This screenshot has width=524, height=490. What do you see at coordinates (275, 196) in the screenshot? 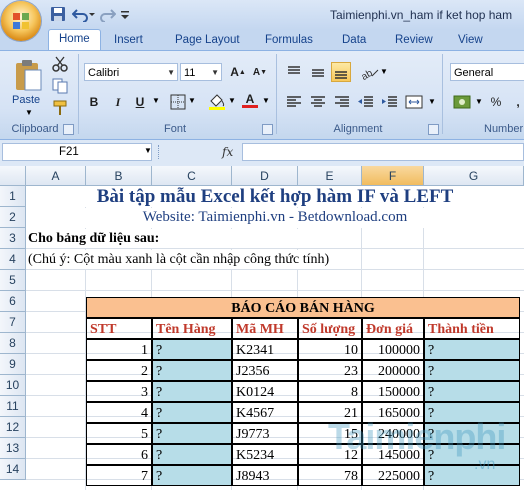
I see `sheet-title: Bài tập mẫu Excel kết hợp hàm IF và LEFT` at bounding box center [275, 196].